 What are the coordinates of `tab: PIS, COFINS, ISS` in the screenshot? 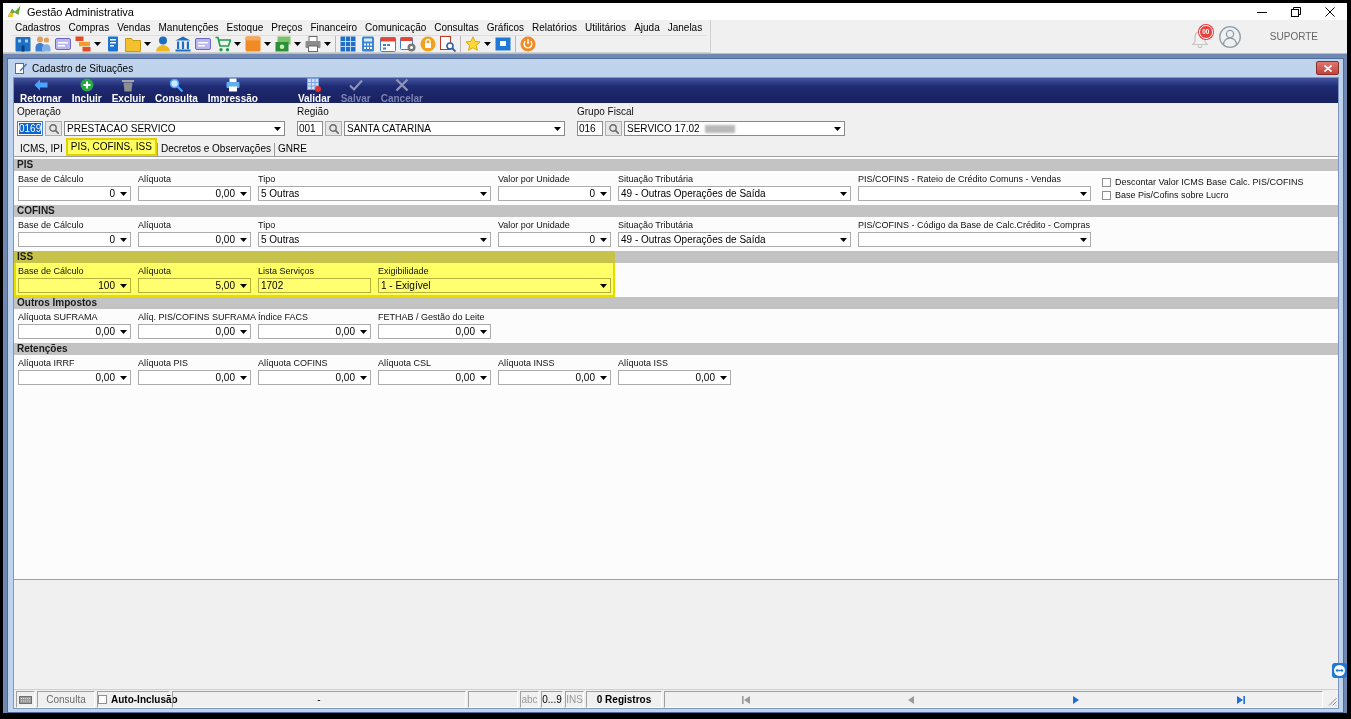 It's located at (111, 147).